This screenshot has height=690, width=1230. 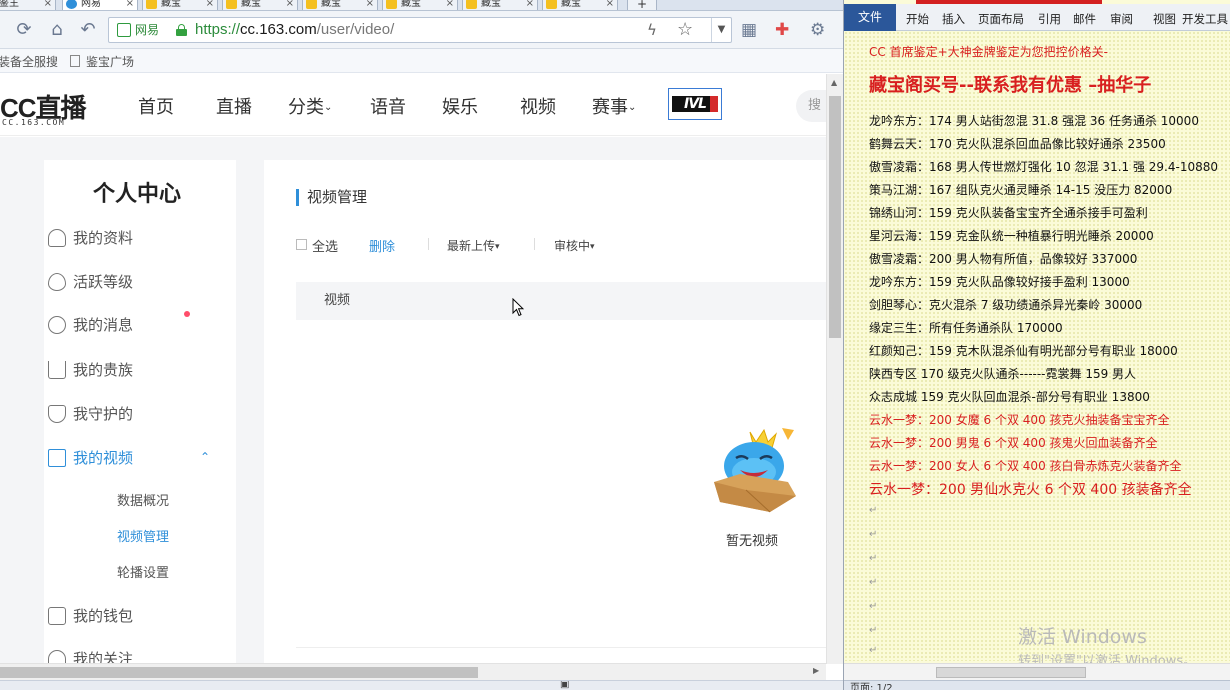 I want to click on sidebar-item-my-videos: 我的视频, so click(x=90, y=458).